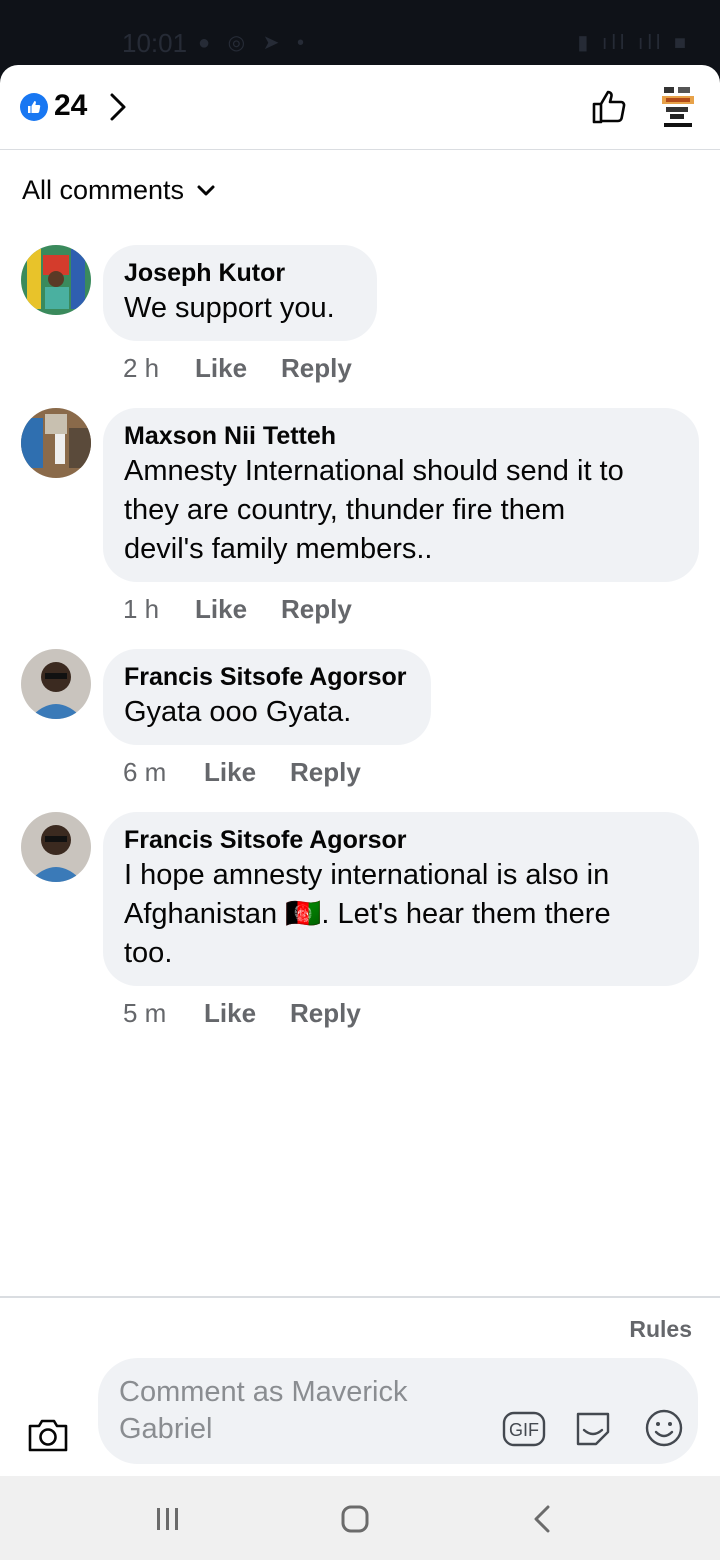 This screenshot has width=720, height=1560. What do you see at coordinates (118, 107) in the screenshot?
I see `chevron-right-icon` at bounding box center [118, 107].